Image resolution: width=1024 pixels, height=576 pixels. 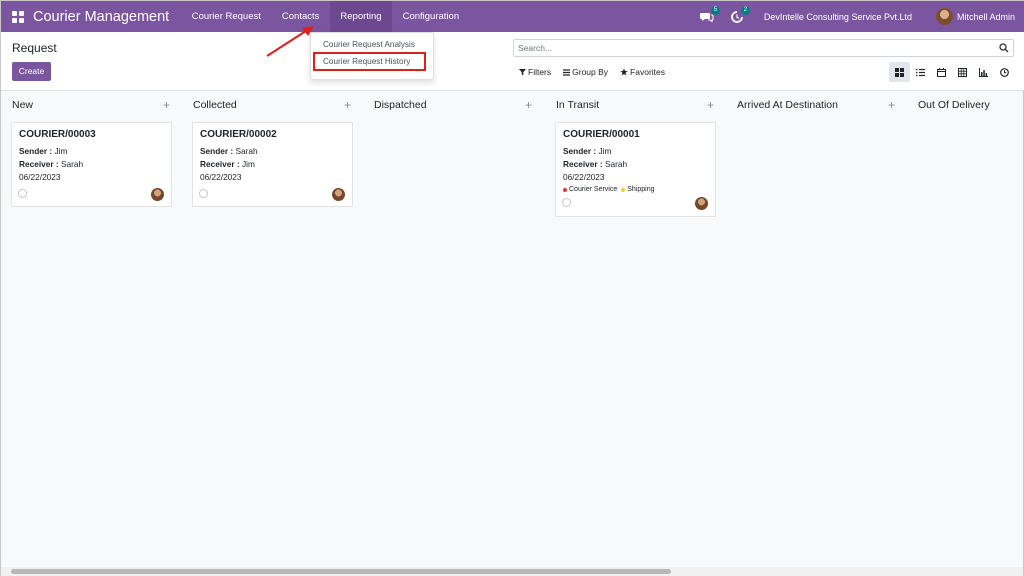 I want to click on kanban-column-dispatched: Dispatched +, so click(x=448, y=330).